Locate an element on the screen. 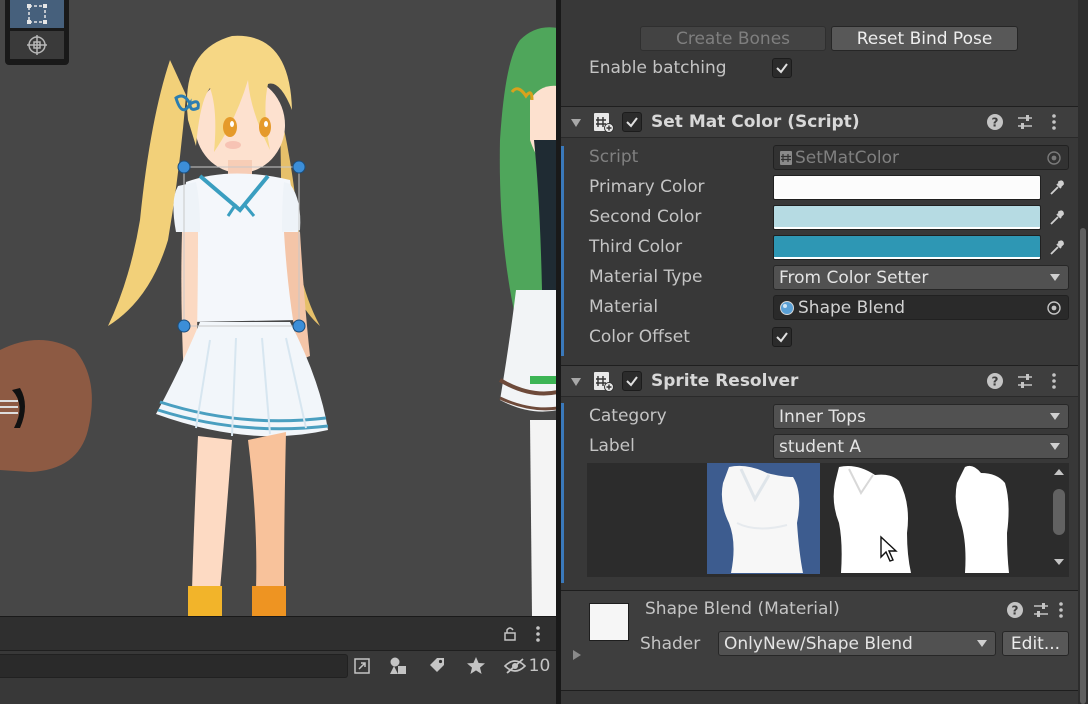 The height and width of the screenshot is (704, 1088). favorites-button is located at coordinates (476, 666).